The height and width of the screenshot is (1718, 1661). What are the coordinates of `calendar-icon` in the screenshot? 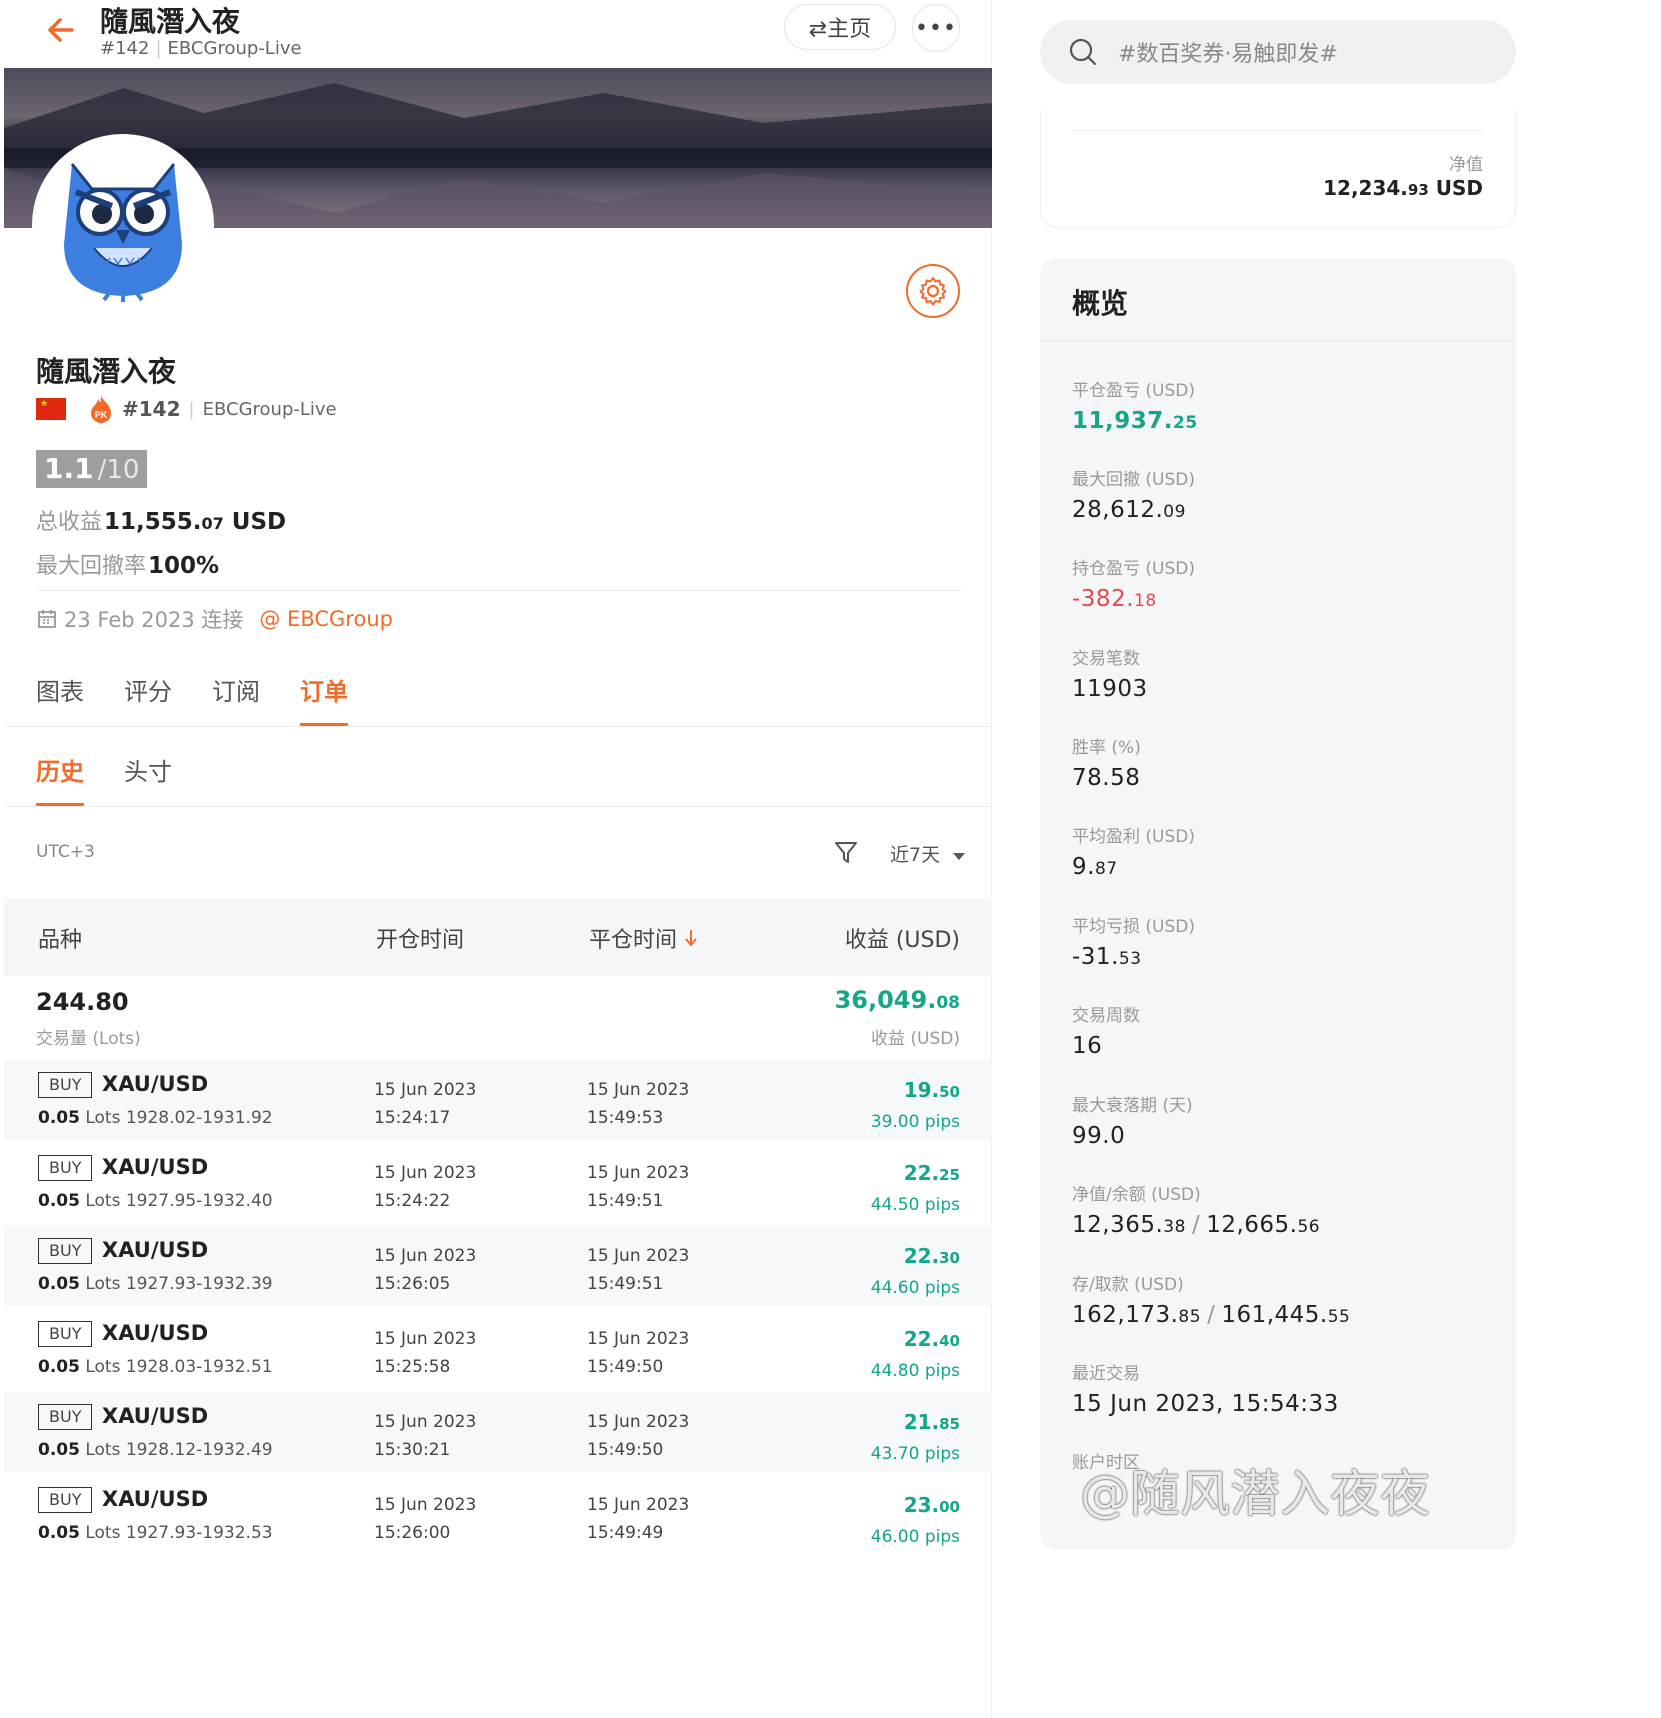 It's located at (47, 619).